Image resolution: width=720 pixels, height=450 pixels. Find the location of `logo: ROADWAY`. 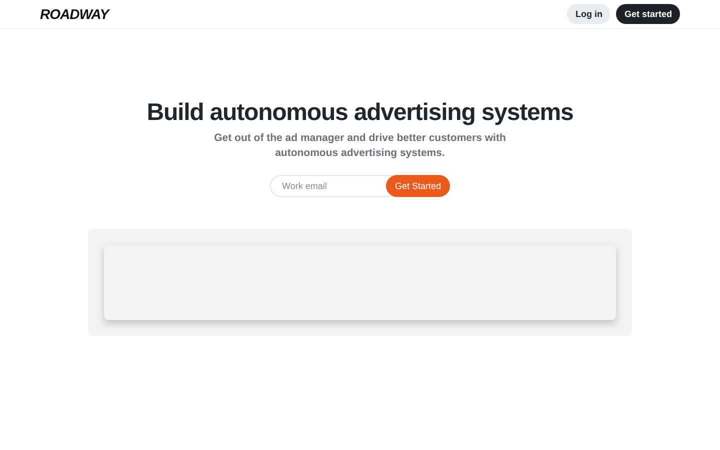

logo: ROADWAY is located at coordinates (74, 14).